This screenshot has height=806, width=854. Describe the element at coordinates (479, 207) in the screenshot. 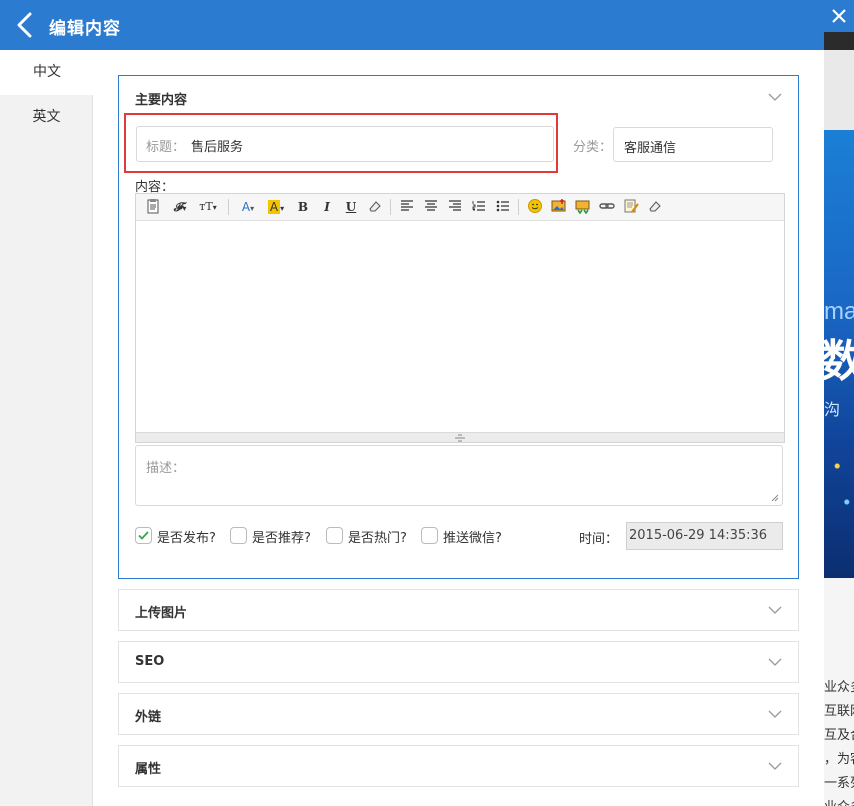

I see `ordered-list-icon` at that location.